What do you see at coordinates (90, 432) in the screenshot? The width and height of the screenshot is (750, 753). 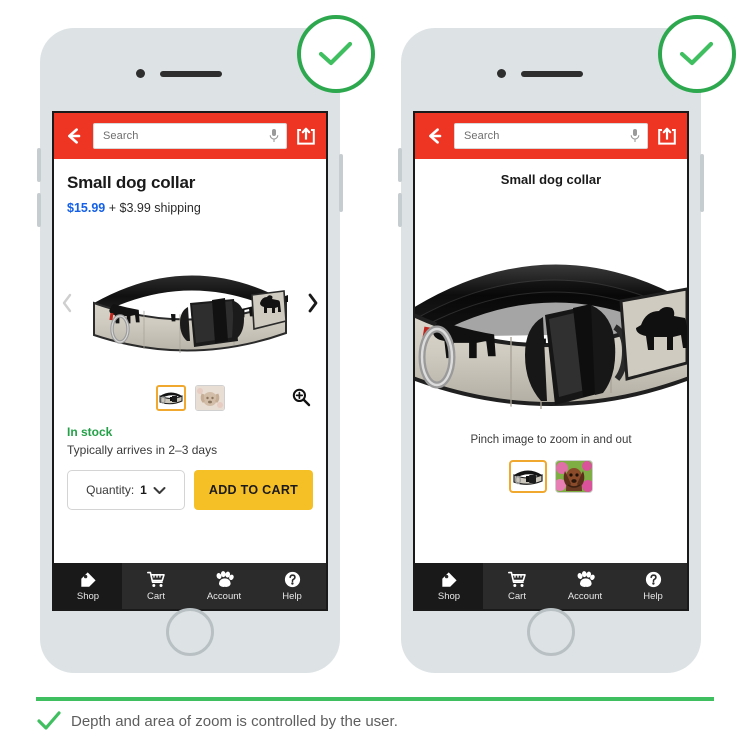 I see `stock-status: In stock` at bounding box center [90, 432].